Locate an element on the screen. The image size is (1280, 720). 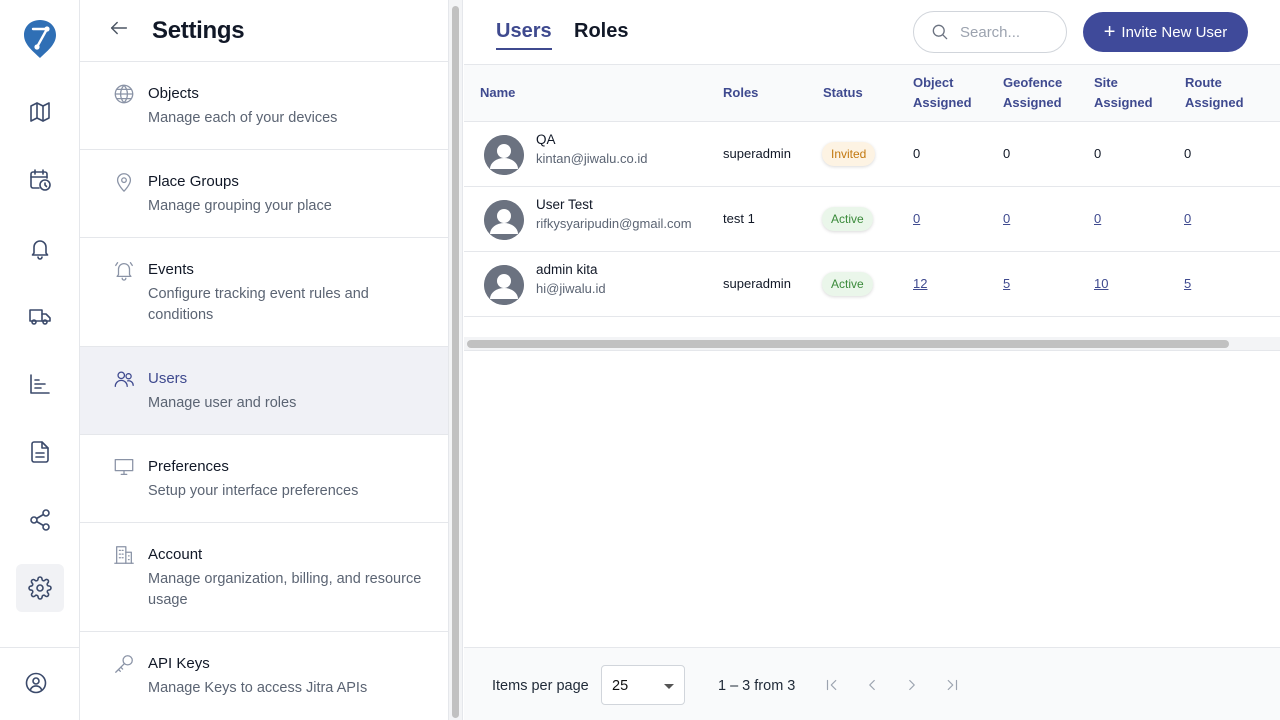
settings-item-label: API Keys is located at coordinates (179, 663).